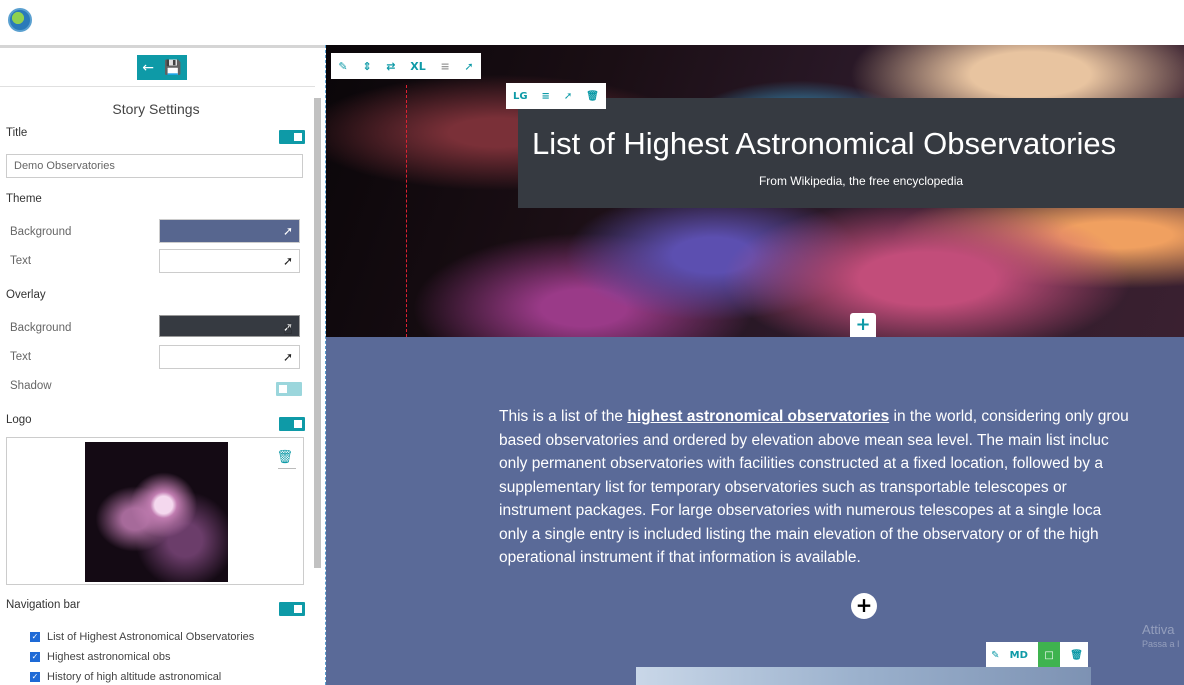 The width and height of the screenshot is (1184, 685). What do you see at coordinates (20, 20) in the screenshot?
I see `app-logo-icon` at bounding box center [20, 20].